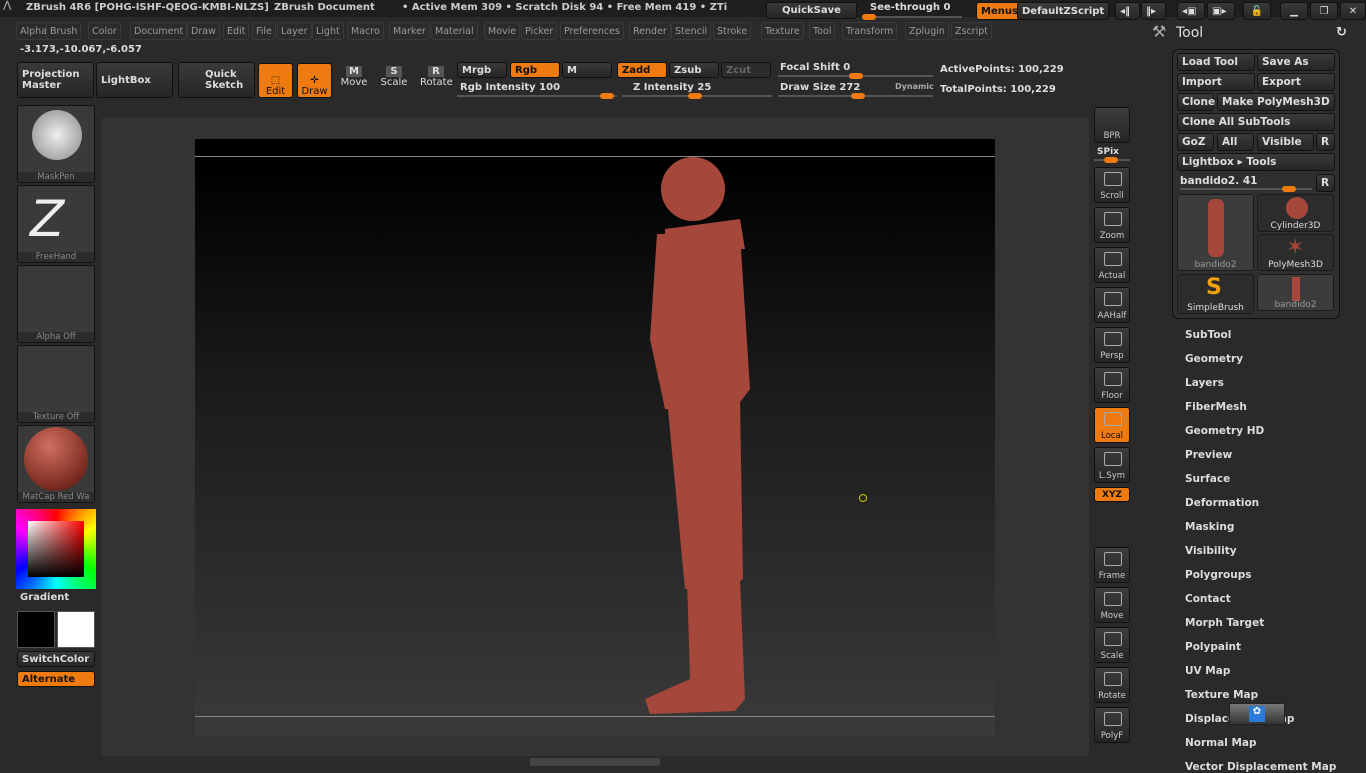  Describe the element at coordinates (1127, 11) in the screenshot. I see `layout-prev-icon: ◂‖` at that location.